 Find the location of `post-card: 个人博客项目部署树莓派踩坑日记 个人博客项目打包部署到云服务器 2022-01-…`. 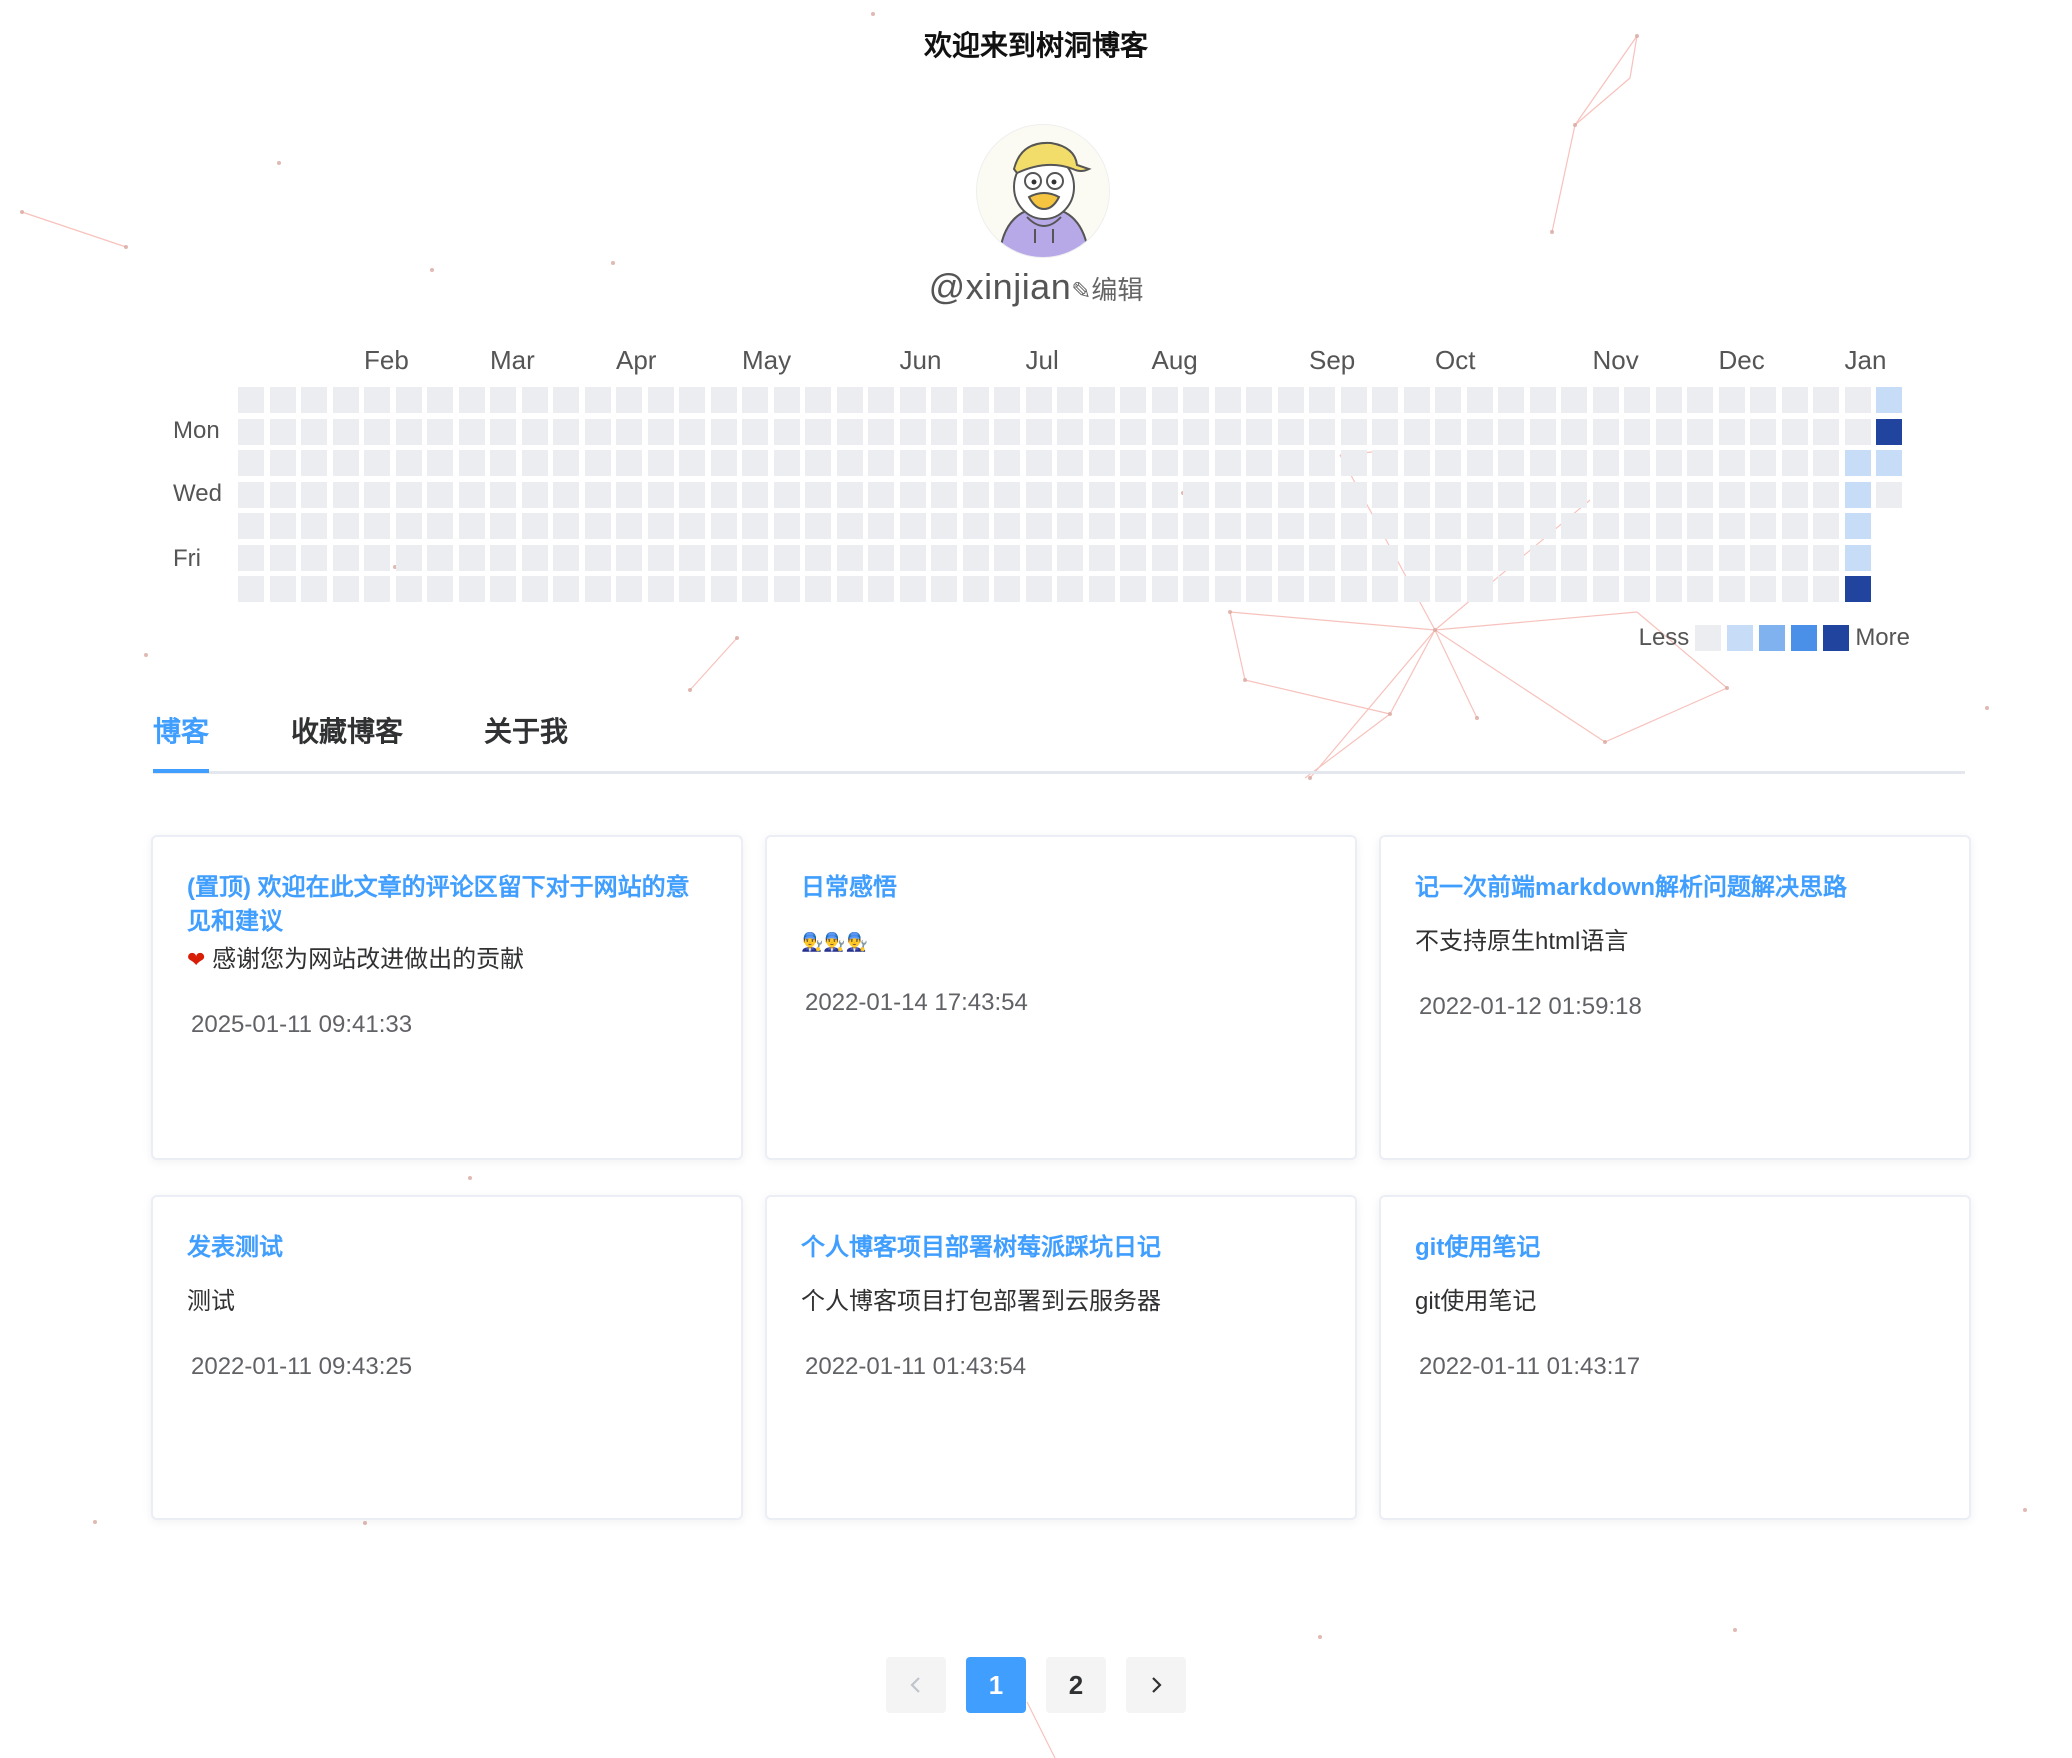

post-card: 个人博客项目部署树莓派踩坑日记 个人博客项目打包部署到云服务器 2022-01-… is located at coordinates (1061, 1357).